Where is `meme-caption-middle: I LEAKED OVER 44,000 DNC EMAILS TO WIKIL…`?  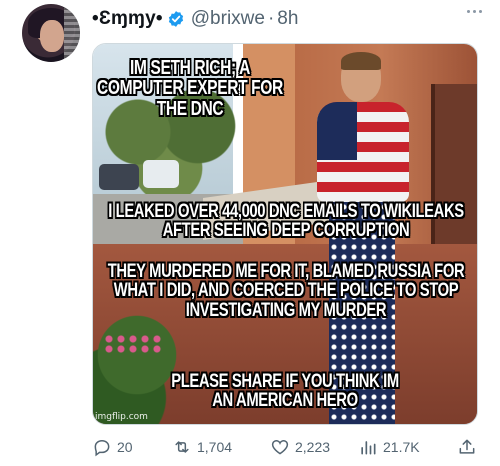 meme-caption-middle: I LEAKED OVER 44,000 DNC EMAILS TO WIKIL… is located at coordinates (286, 221).